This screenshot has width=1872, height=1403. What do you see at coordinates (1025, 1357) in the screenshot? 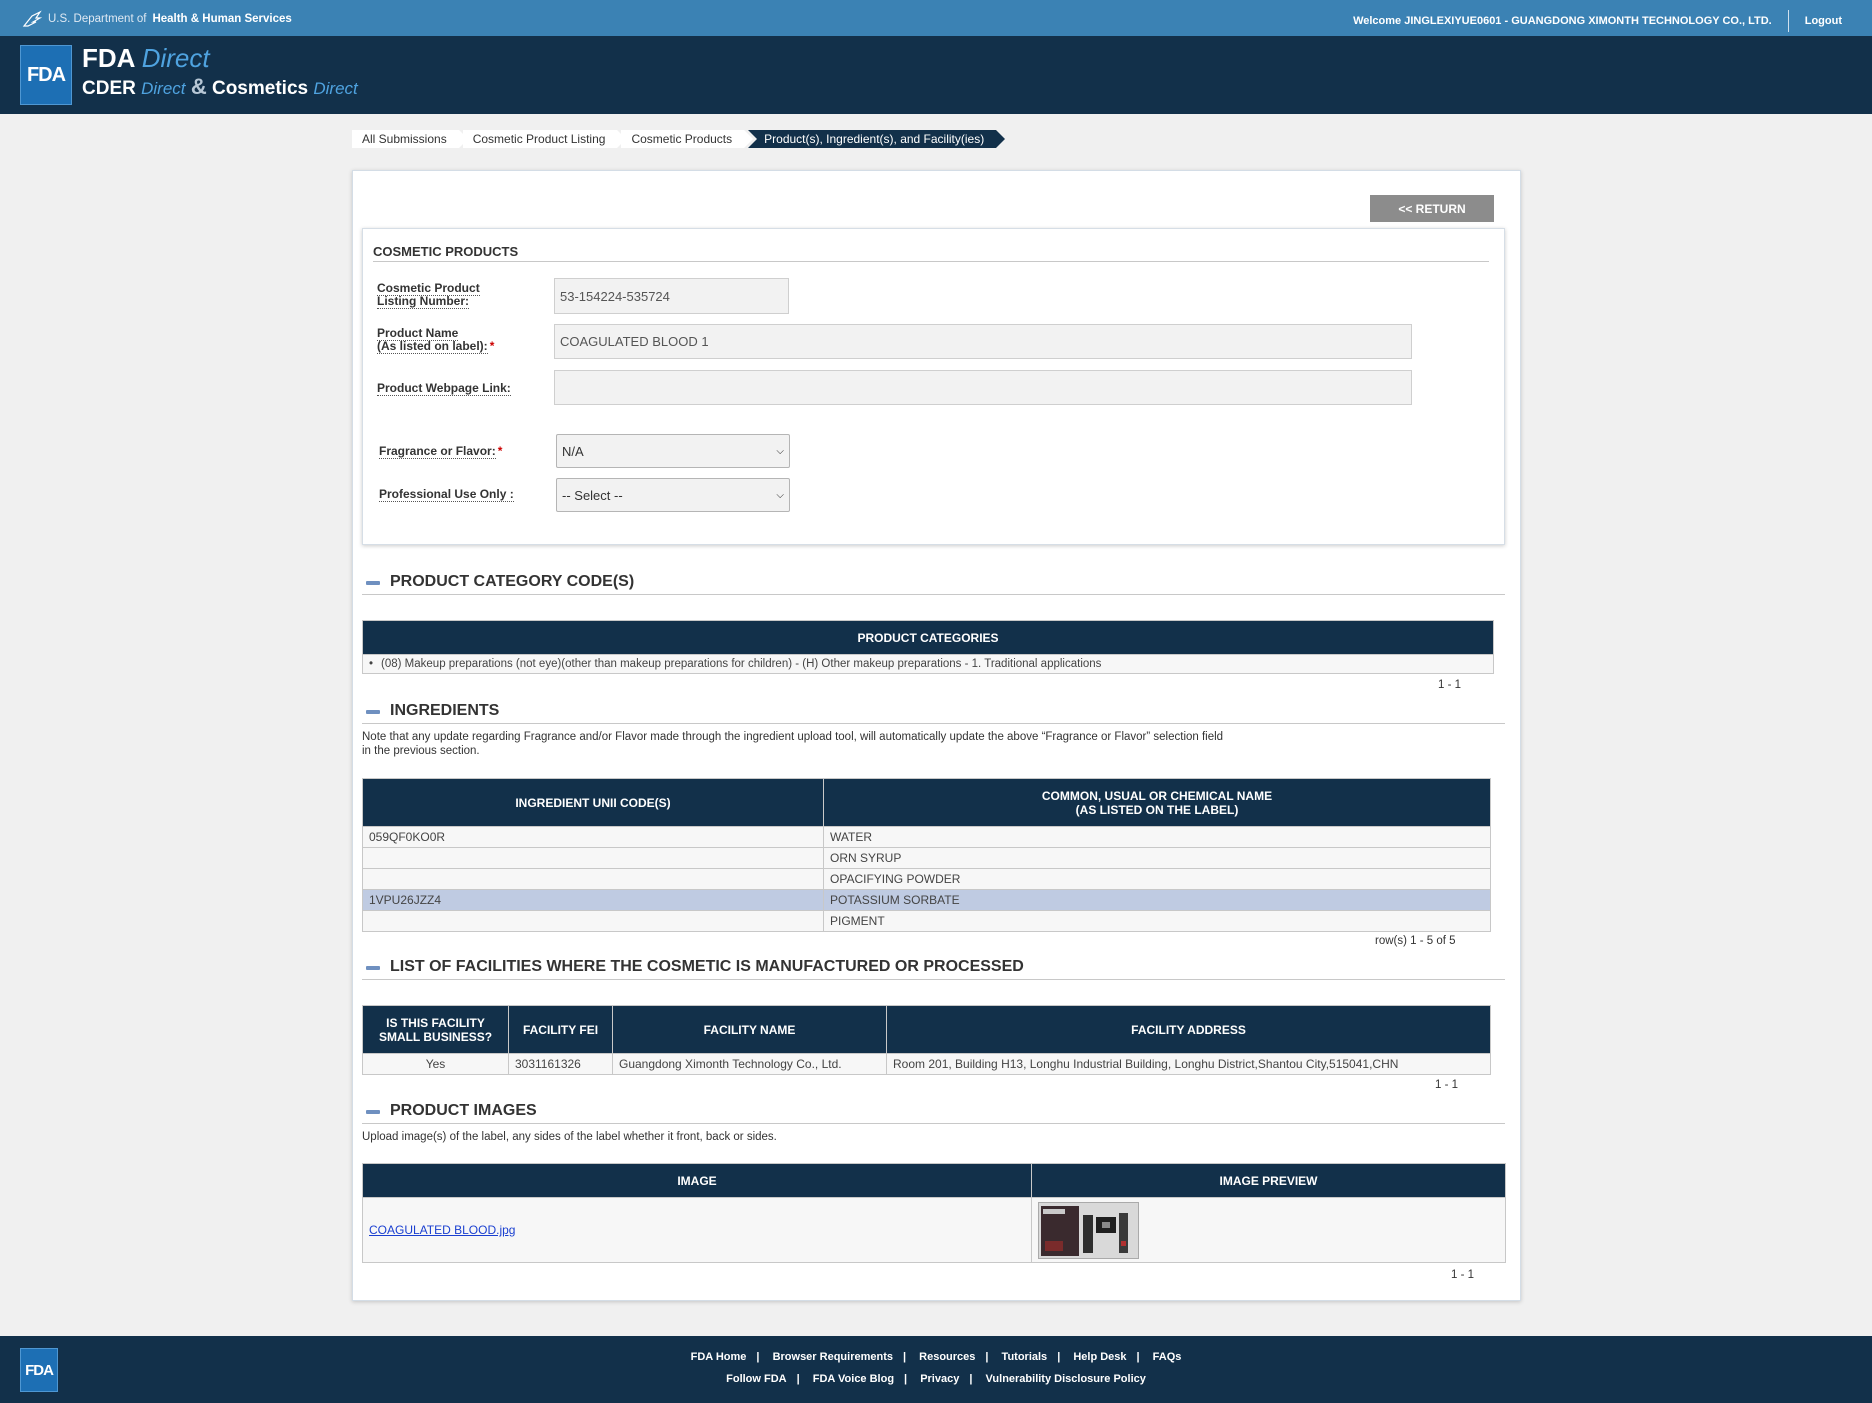
I see `footer-link-tutorials: Tutorials` at bounding box center [1025, 1357].